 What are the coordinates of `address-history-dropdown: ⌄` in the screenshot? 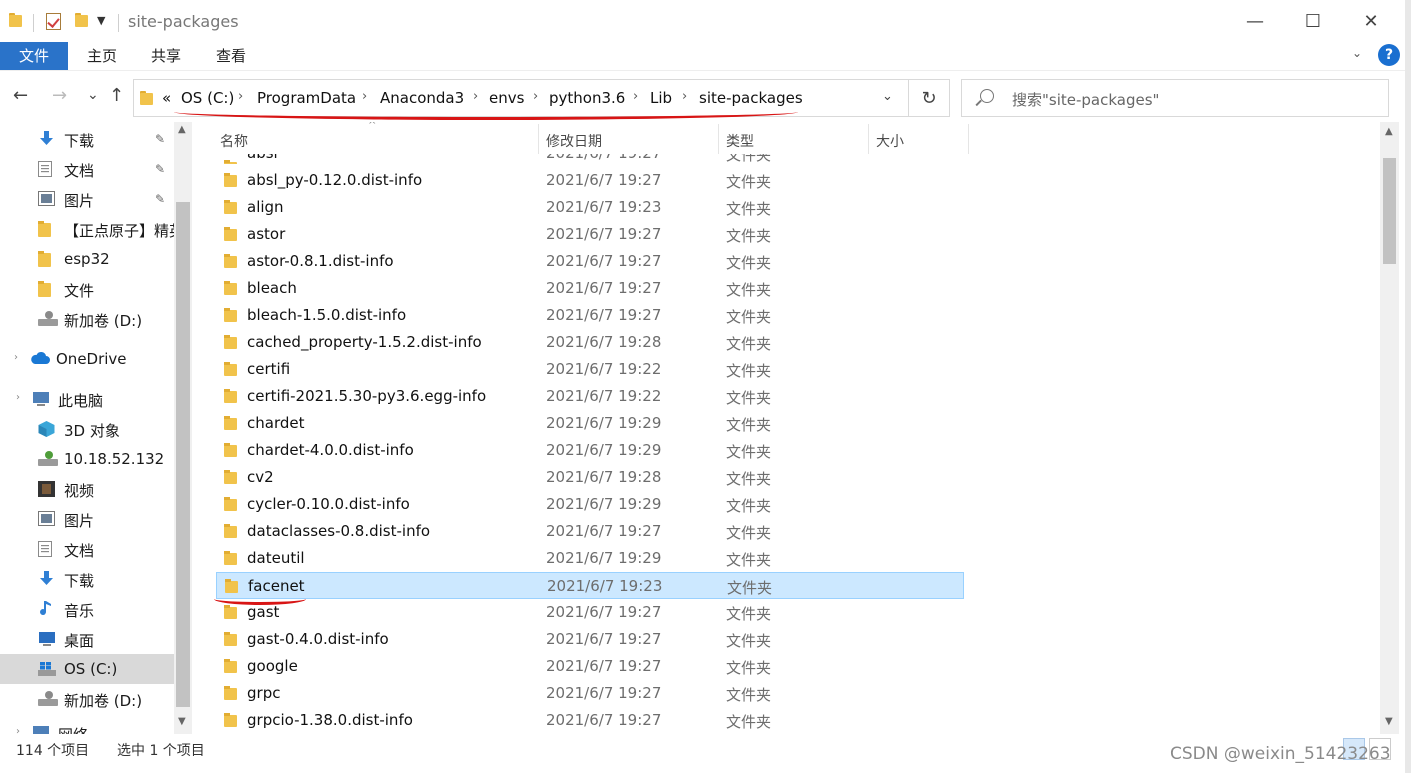 It's located at (887, 96).